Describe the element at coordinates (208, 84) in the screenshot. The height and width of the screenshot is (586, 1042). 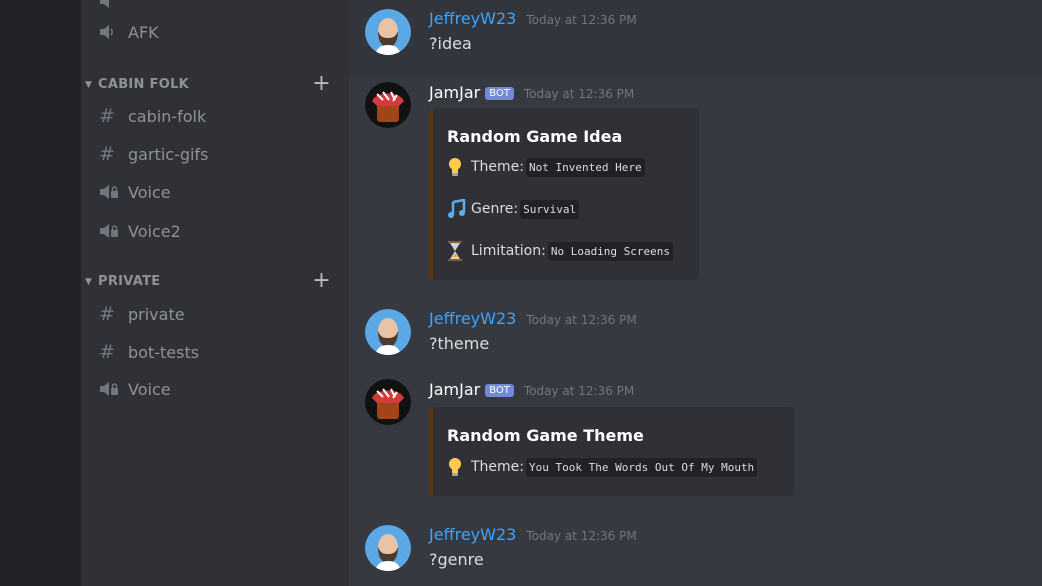
I see `category-cabin-folk: ▼ CABIN FOLK +` at that location.